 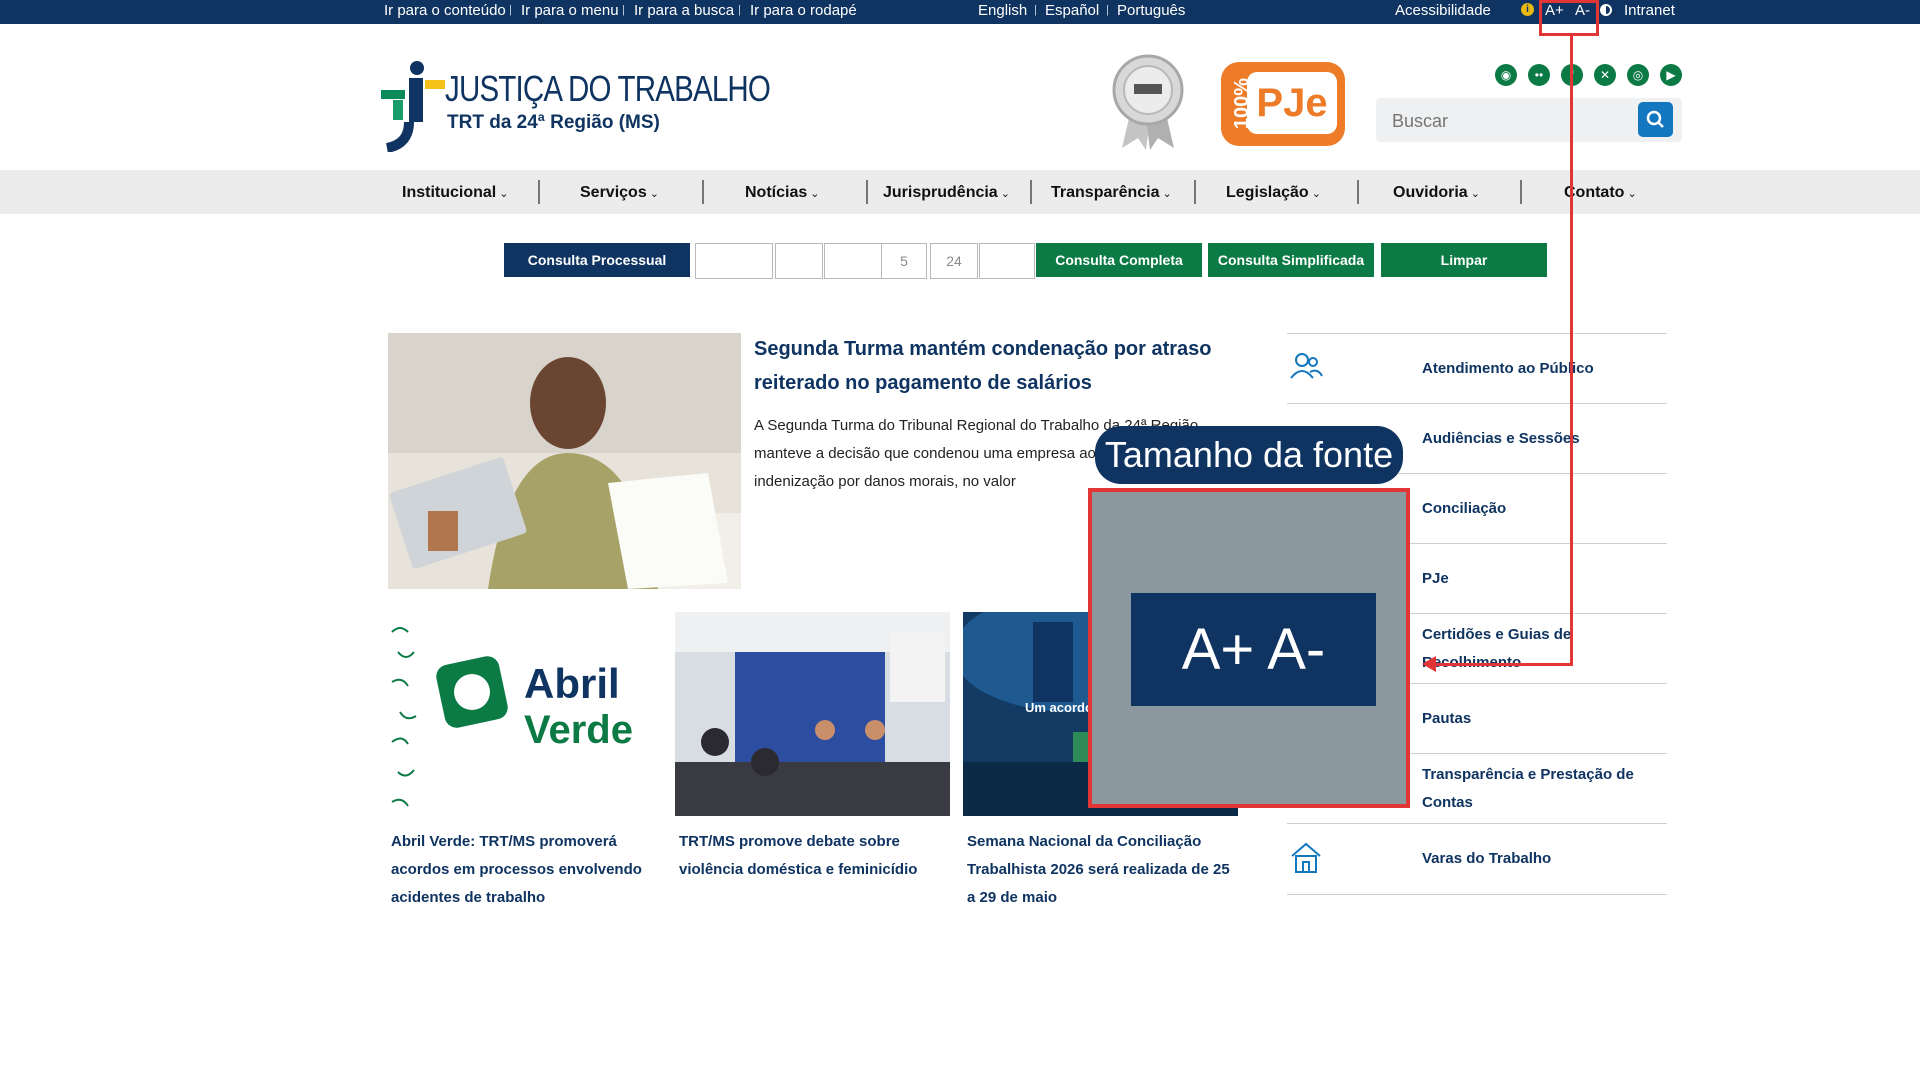 I want to click on nav-item-institucional: Institucional ⌄, so click(x=455, y=193).